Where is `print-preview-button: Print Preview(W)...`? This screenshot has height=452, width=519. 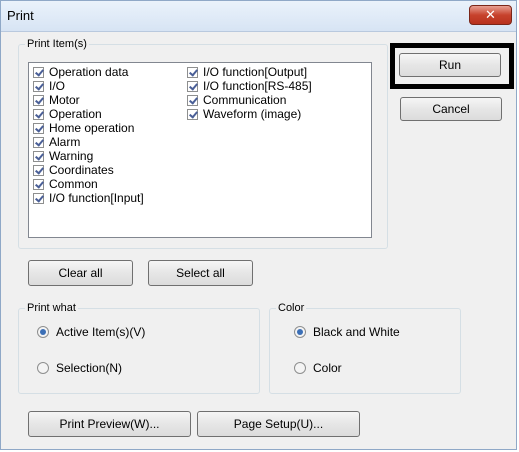 print-preview-button: Print Preview(W)... is located at coordinates (109, 424).